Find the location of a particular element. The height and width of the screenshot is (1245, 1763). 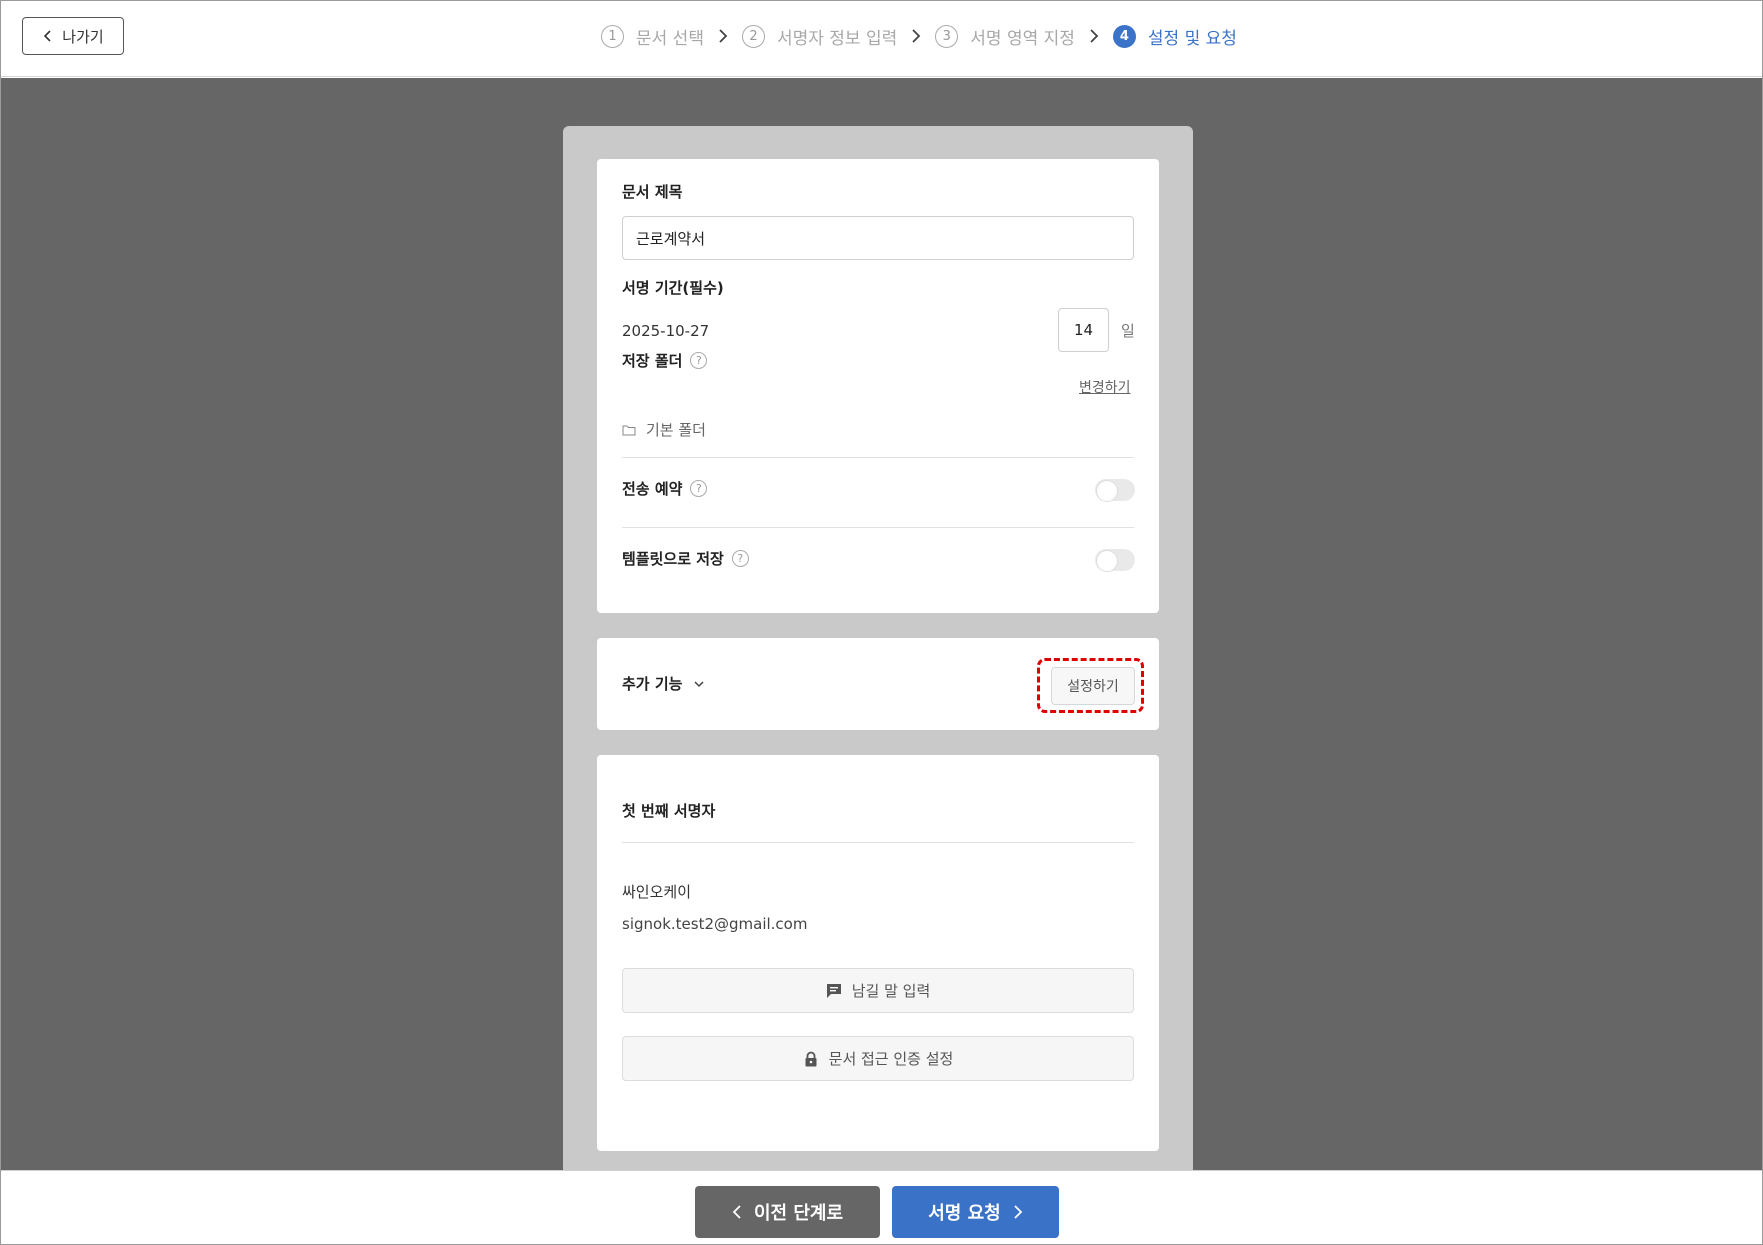

request-signature-button: 서명 요청 is located at coordinates (975, 1212).